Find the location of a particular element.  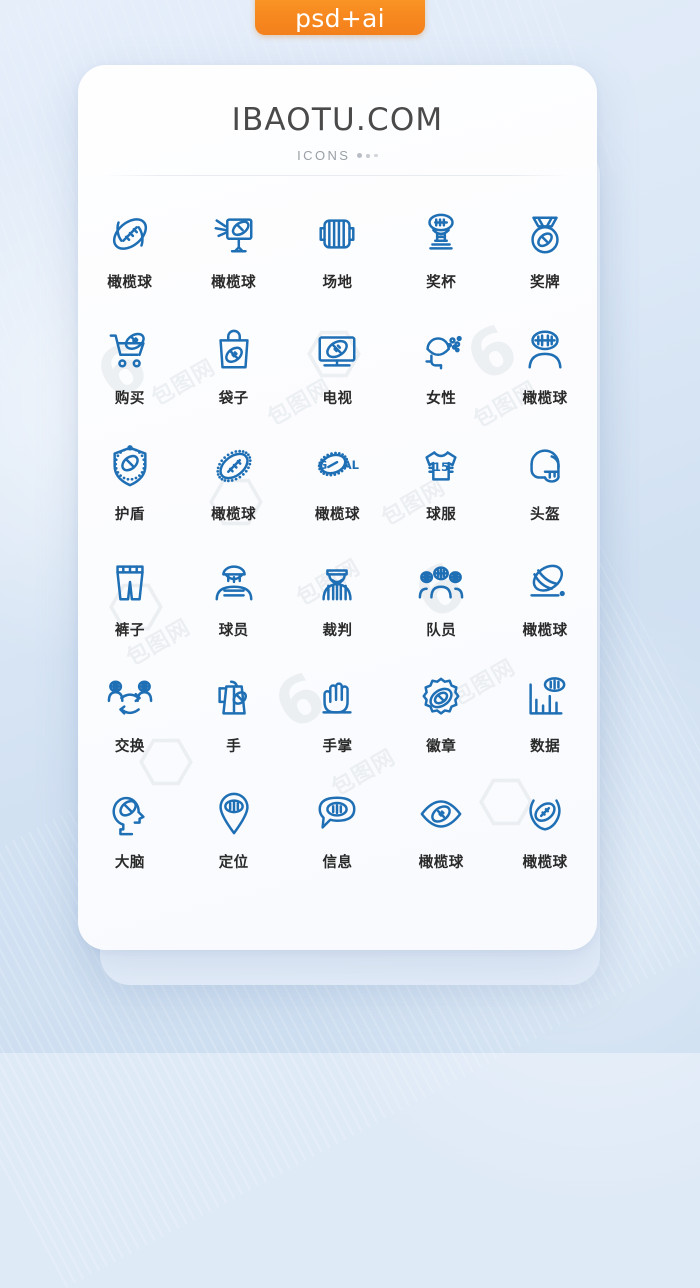

eye-football-icon is located at coordinates (441, 814).